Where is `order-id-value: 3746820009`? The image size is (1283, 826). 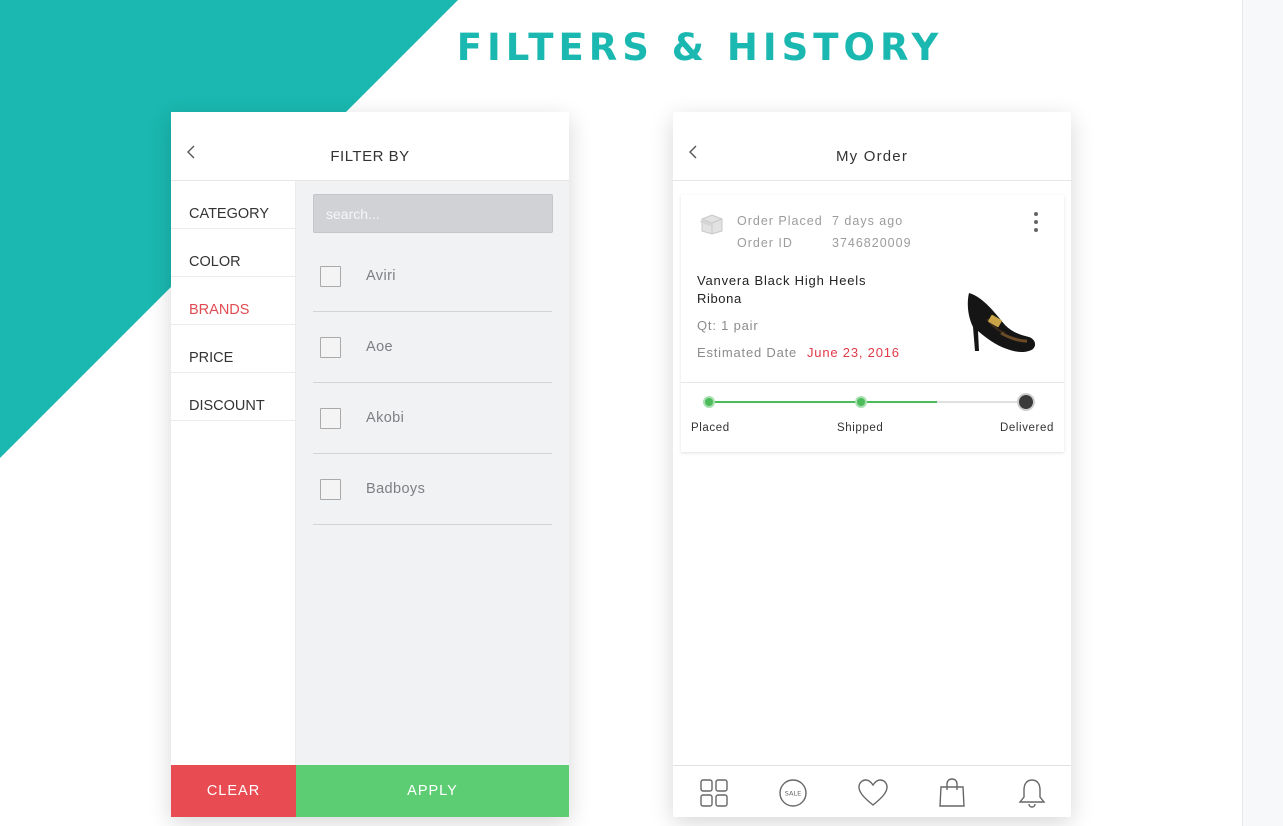 order-id-value: 3746820009 is located at coordinates (872, 243).